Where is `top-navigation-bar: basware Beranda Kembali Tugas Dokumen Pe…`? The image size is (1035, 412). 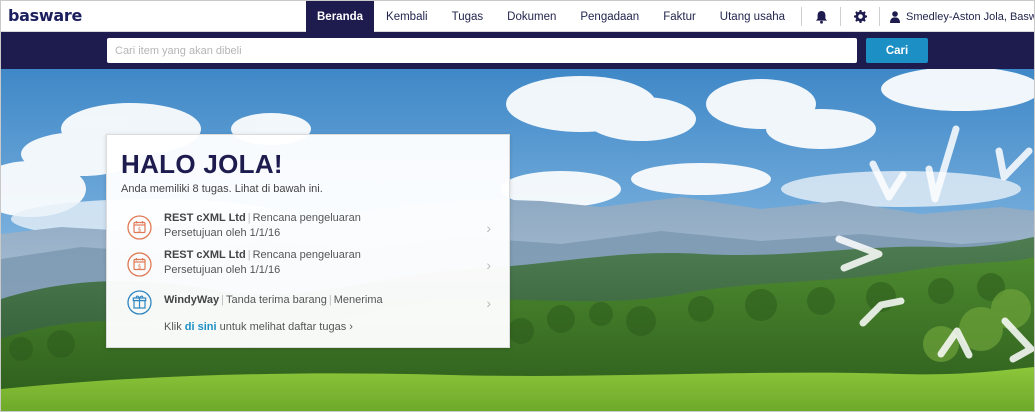
top-navigation-bar: basware Beranda Kembali Tugas Dokumen Pe… is located at coordinates (517, 16).